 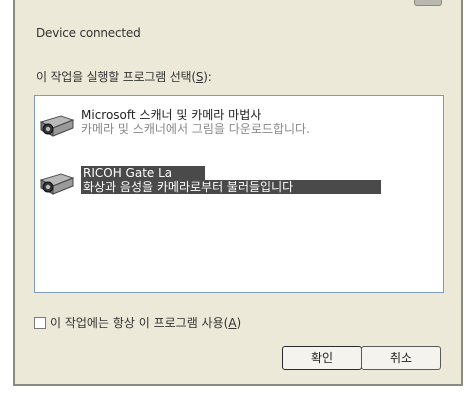 I want to click on device-message: Device connected, so click(x=88, y=33).